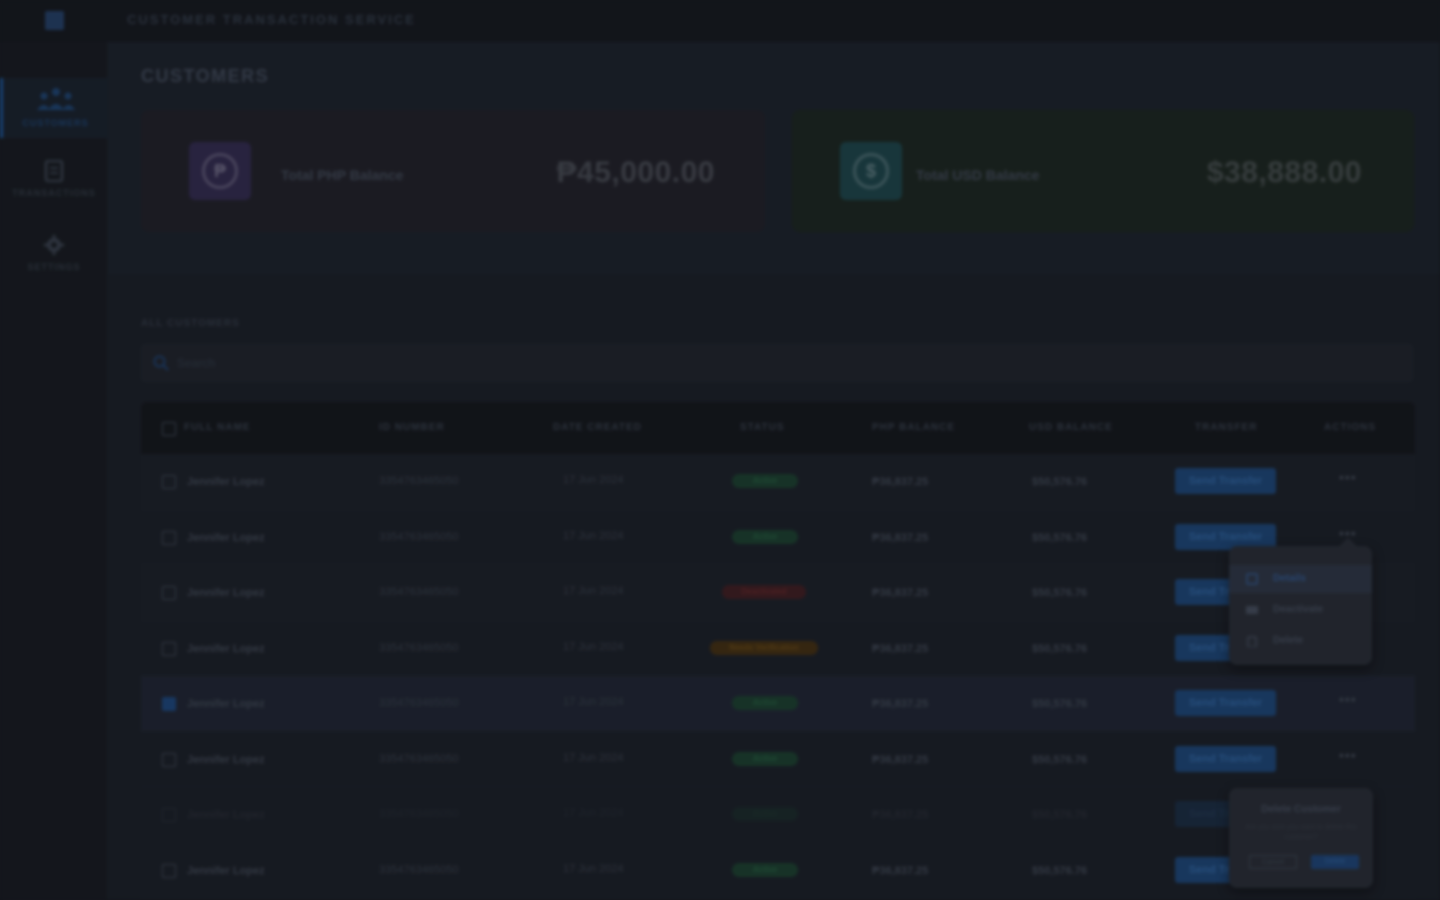 The width and height of the screenshot is (1440, 900). I want to click on column-header: DATE CREATED, so click(597, 427).